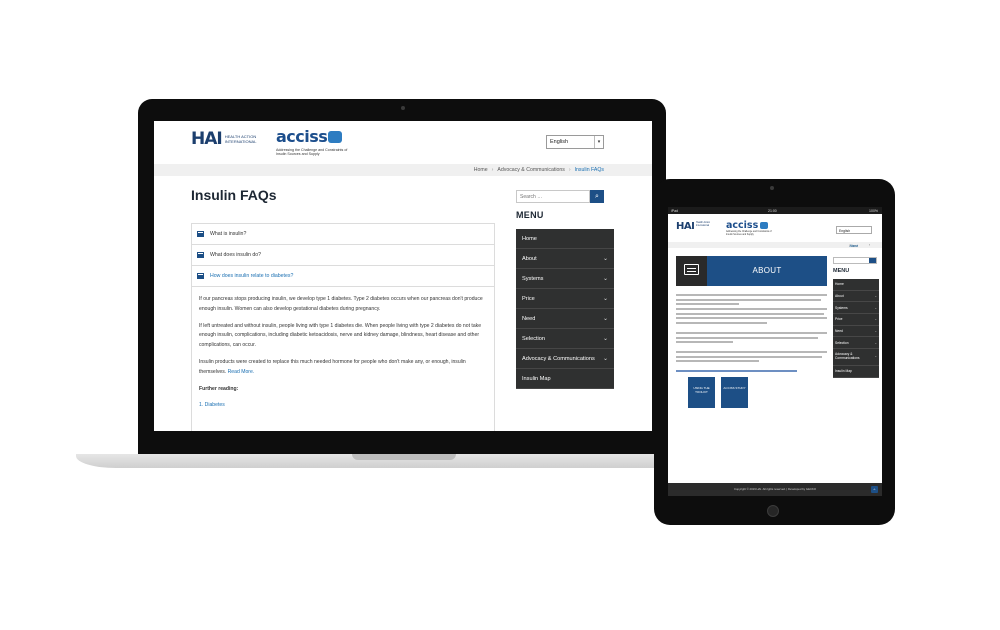 Image resolution: width=1000 pixels, height=630 pixels. What do you see at coordinates (228, 234) in the screenshot?
I see `faq-question: What is insulin?` at bounding box center [228, 234].